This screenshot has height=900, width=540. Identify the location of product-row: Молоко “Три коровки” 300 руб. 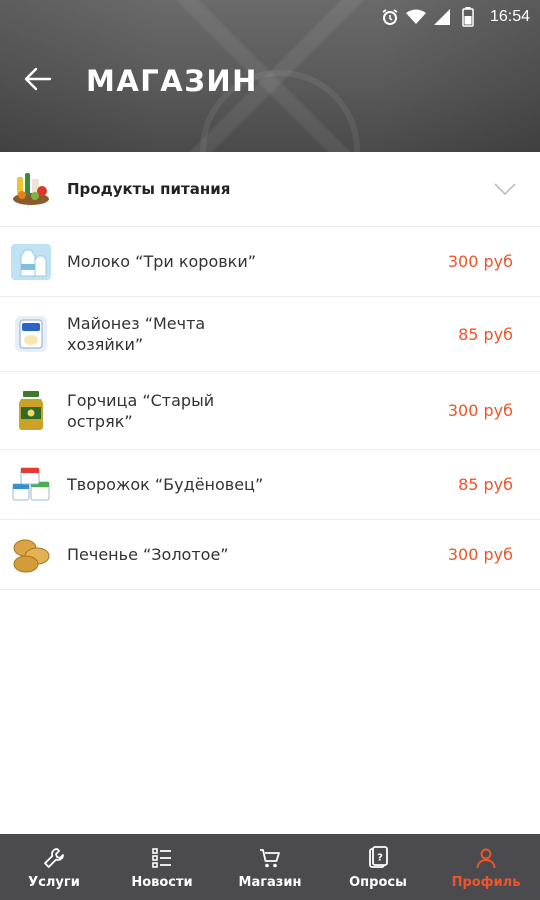
(270, 262).